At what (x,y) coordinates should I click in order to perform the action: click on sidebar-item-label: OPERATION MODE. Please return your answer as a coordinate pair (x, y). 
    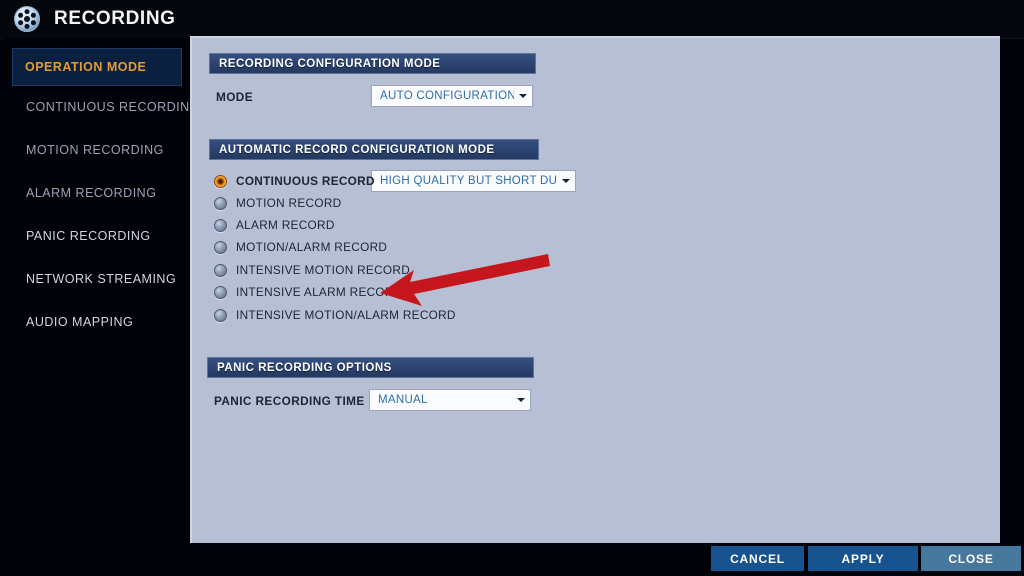
    Looking at the image, I should click on (86, 67).